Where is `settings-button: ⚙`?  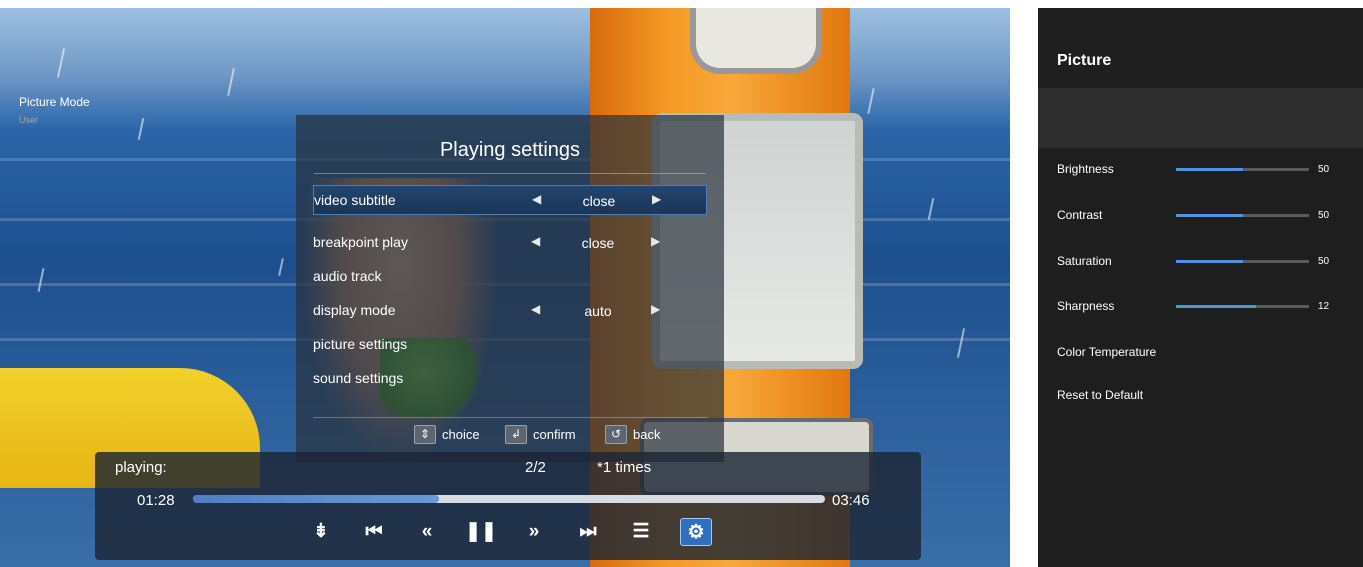
settings-button: ⚙ is located at coordinates (696, 532).